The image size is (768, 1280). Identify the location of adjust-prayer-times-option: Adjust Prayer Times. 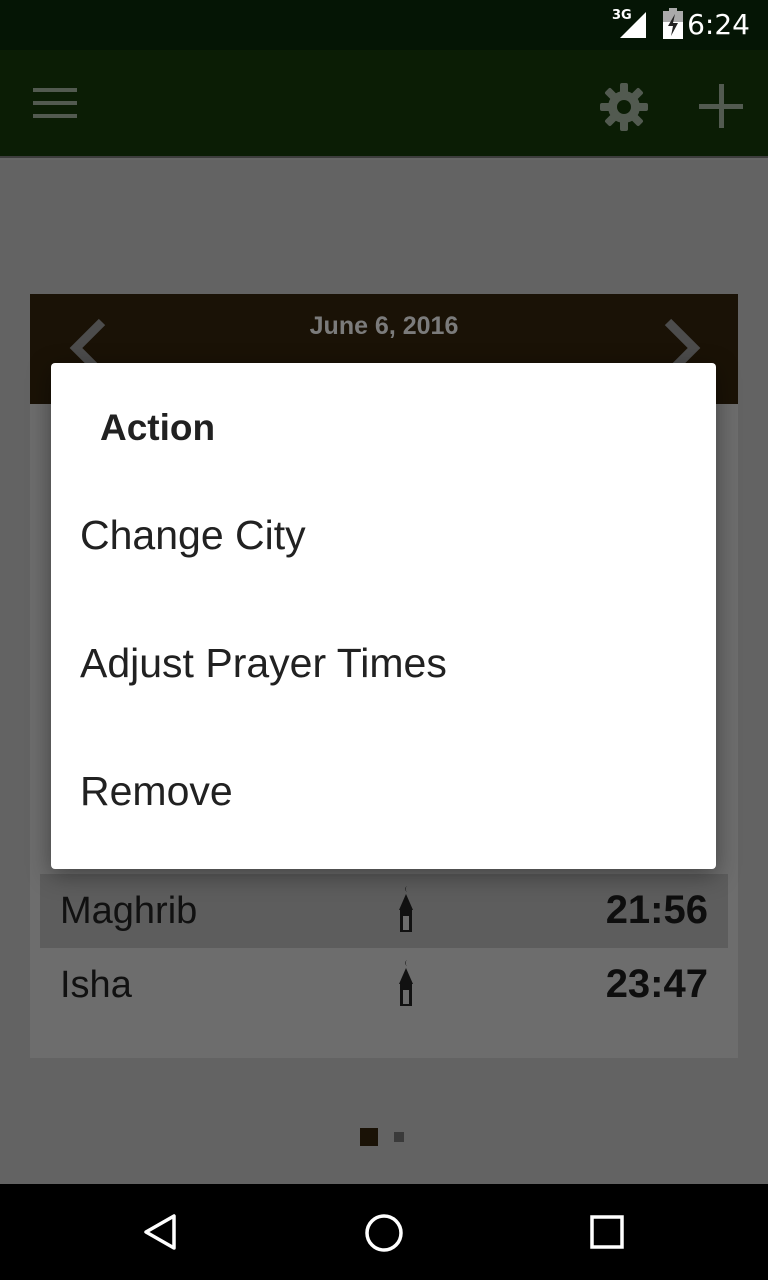
(383, 663).